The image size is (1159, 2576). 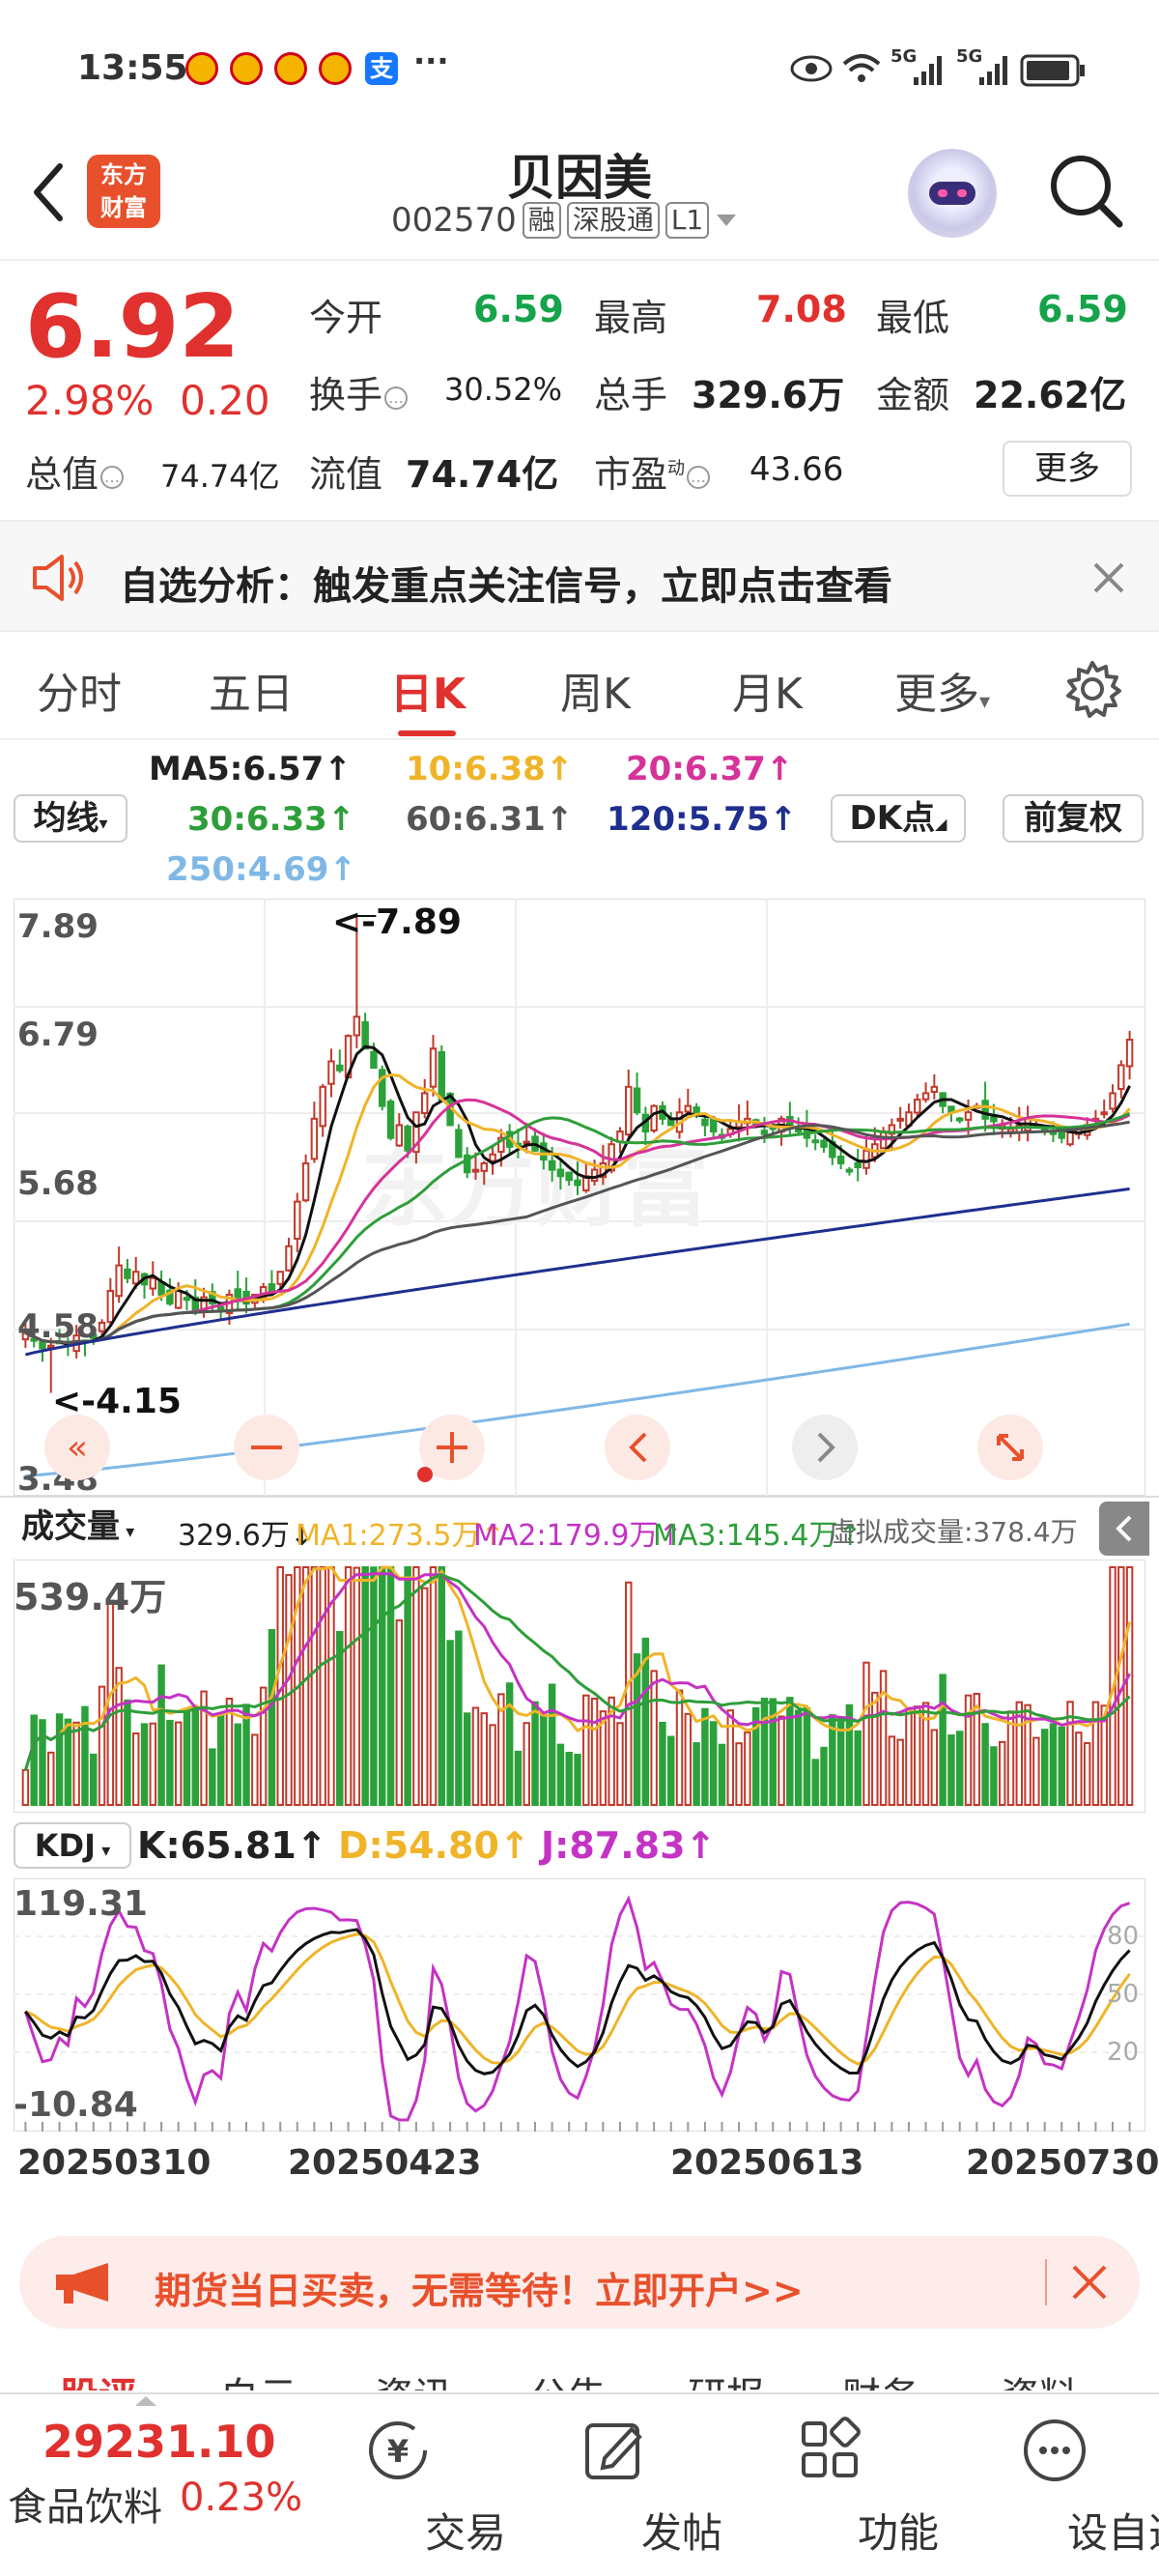 What do you see at coordinates (1039, 2378) in the screenshot?
I see `news-tab: 资料` at bounding box center [1039, 2378].